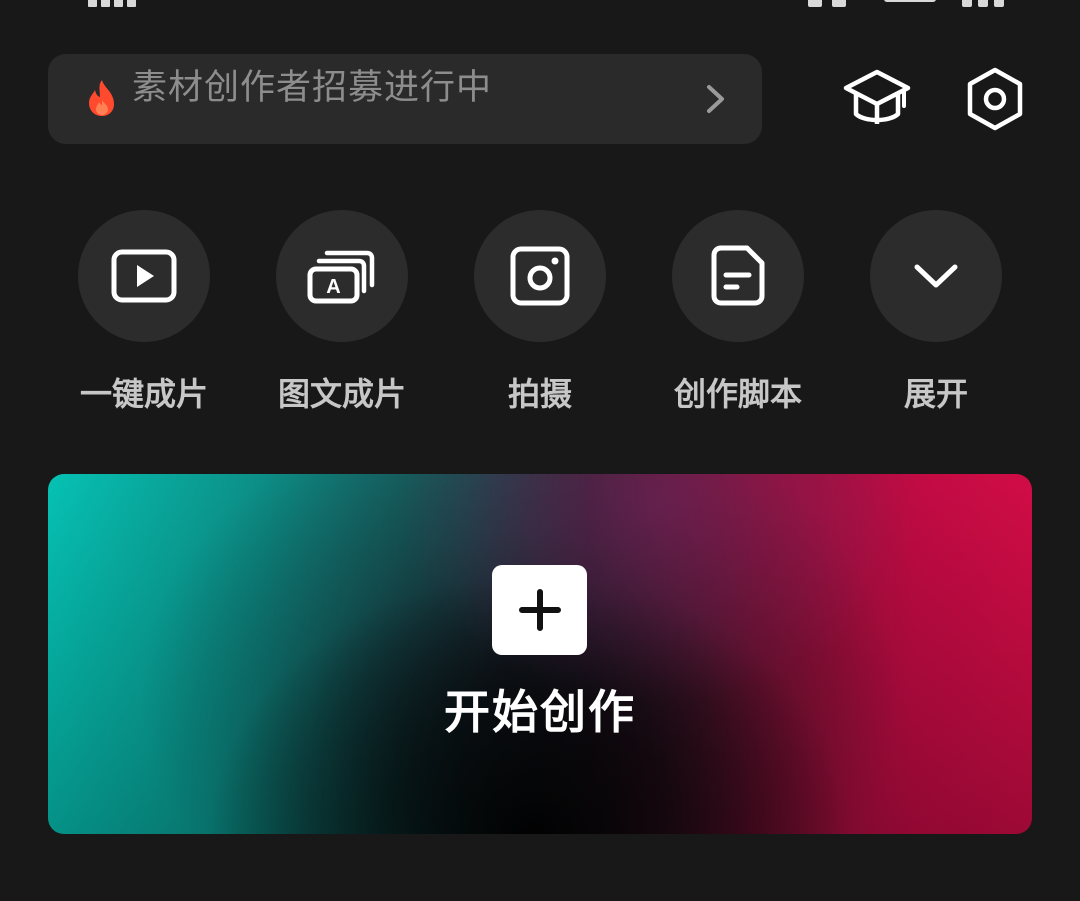 The height and width of the screenshot is (901, 1080). I want to click on start-creating-title: 开始创作, so click(540, 712).